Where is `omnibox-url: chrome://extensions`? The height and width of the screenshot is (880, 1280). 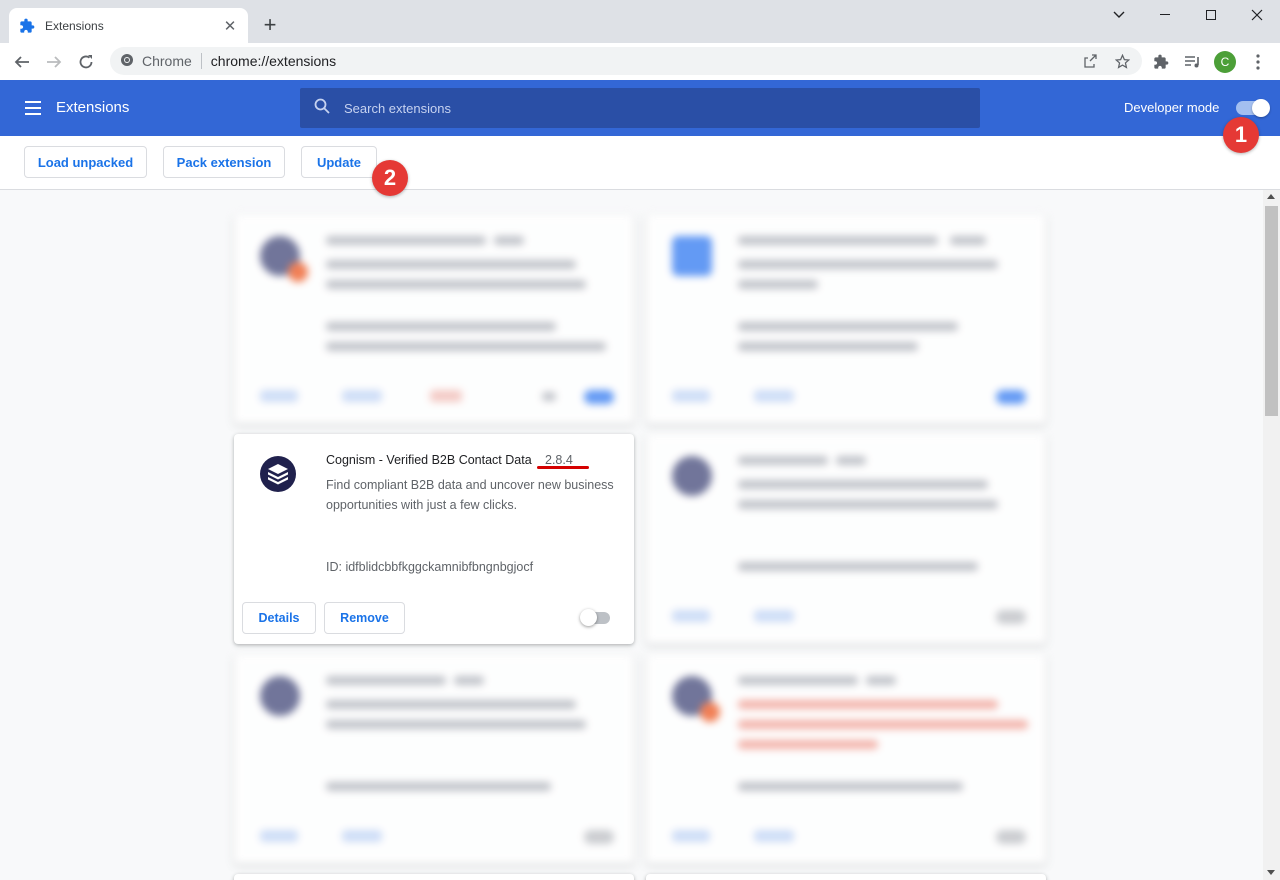 omnibox-url: chrome://extensions is located at coordinates (273, 61).